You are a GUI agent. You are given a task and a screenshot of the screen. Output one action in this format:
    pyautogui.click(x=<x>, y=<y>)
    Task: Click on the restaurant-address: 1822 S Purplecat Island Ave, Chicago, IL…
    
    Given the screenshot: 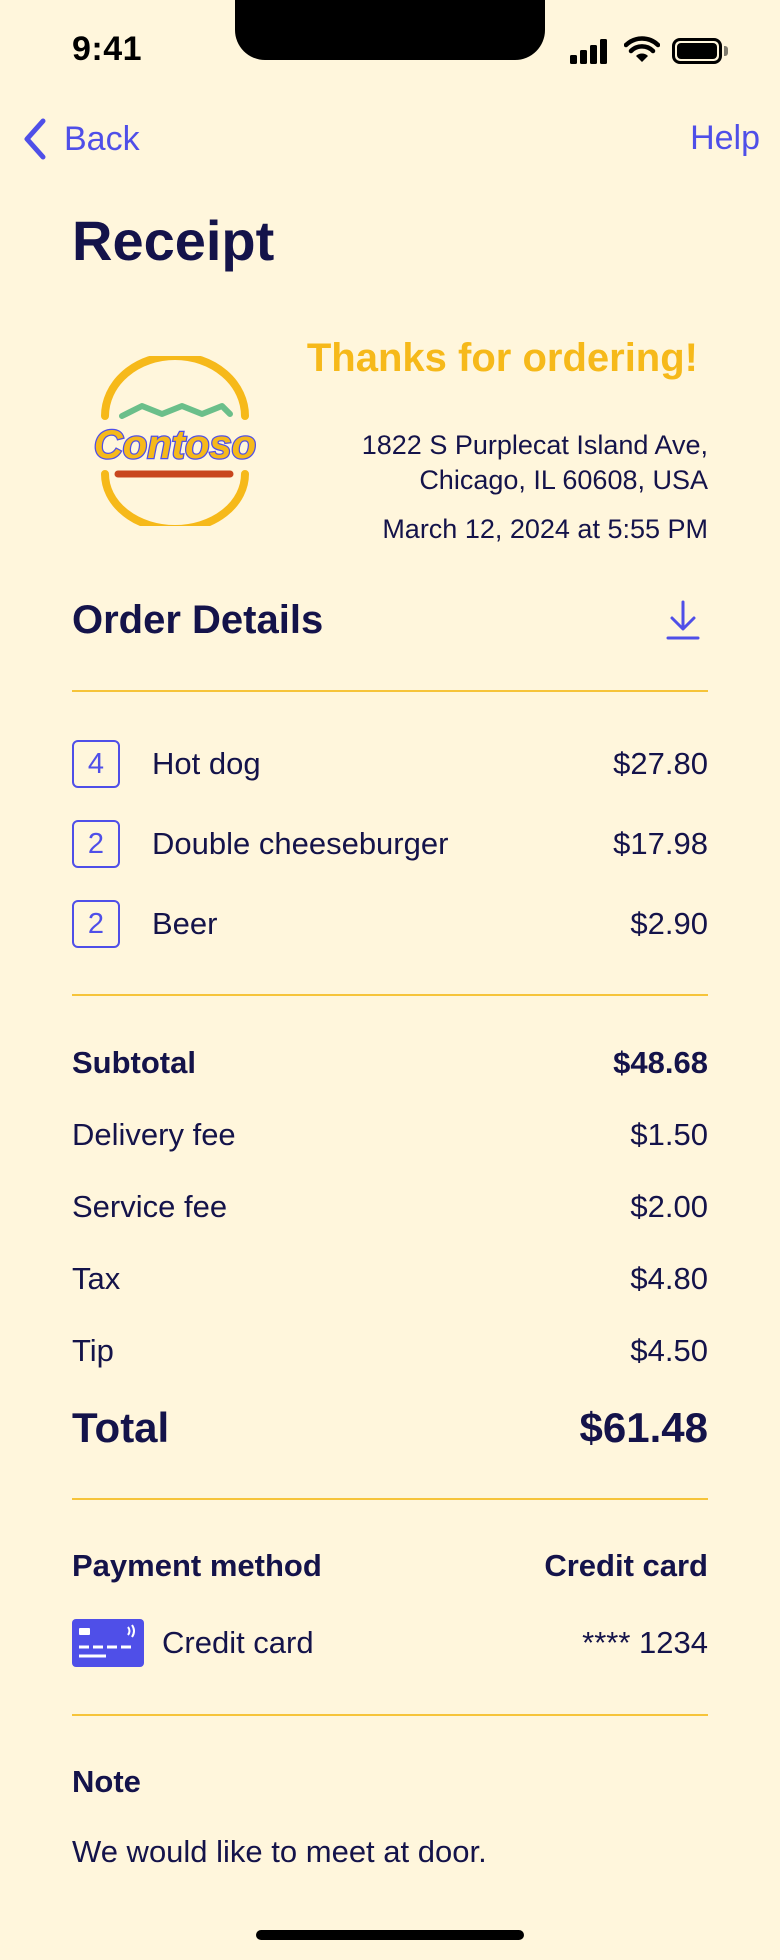 What is the action you would take?
    pyautogui.click(x=535, y=463)
    